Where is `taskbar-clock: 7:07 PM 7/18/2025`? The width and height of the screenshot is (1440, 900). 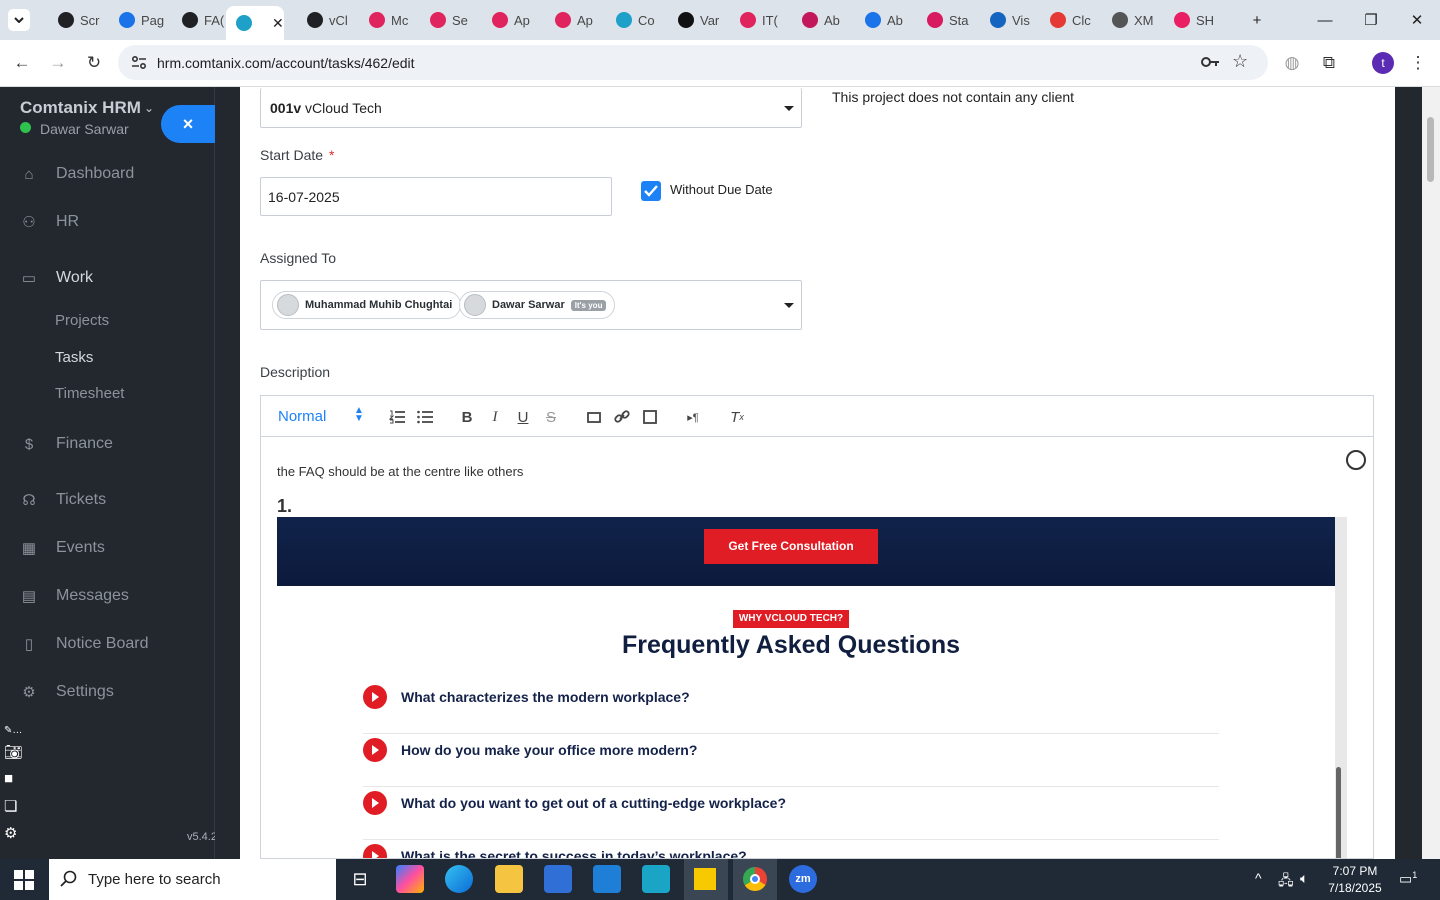 taskbar-clock: 7:07 PM 7/18/2025 is located at coordinates (1355, 880).